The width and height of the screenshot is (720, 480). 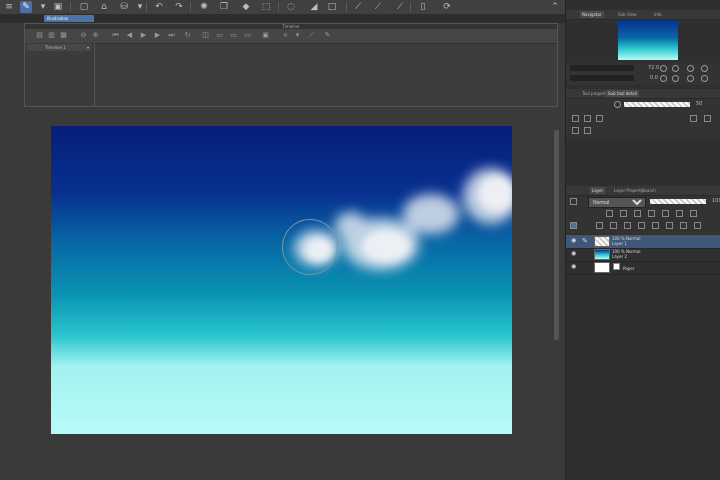 I want to click on fit-view-icon, so click(x=690, y=68).